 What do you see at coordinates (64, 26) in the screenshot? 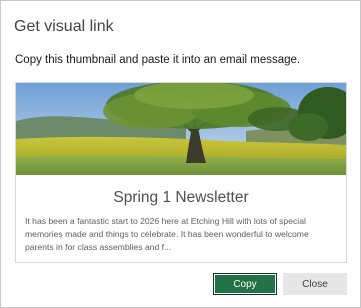
I see `dialog-title: Get visual link` at bounding box center [64, 26].